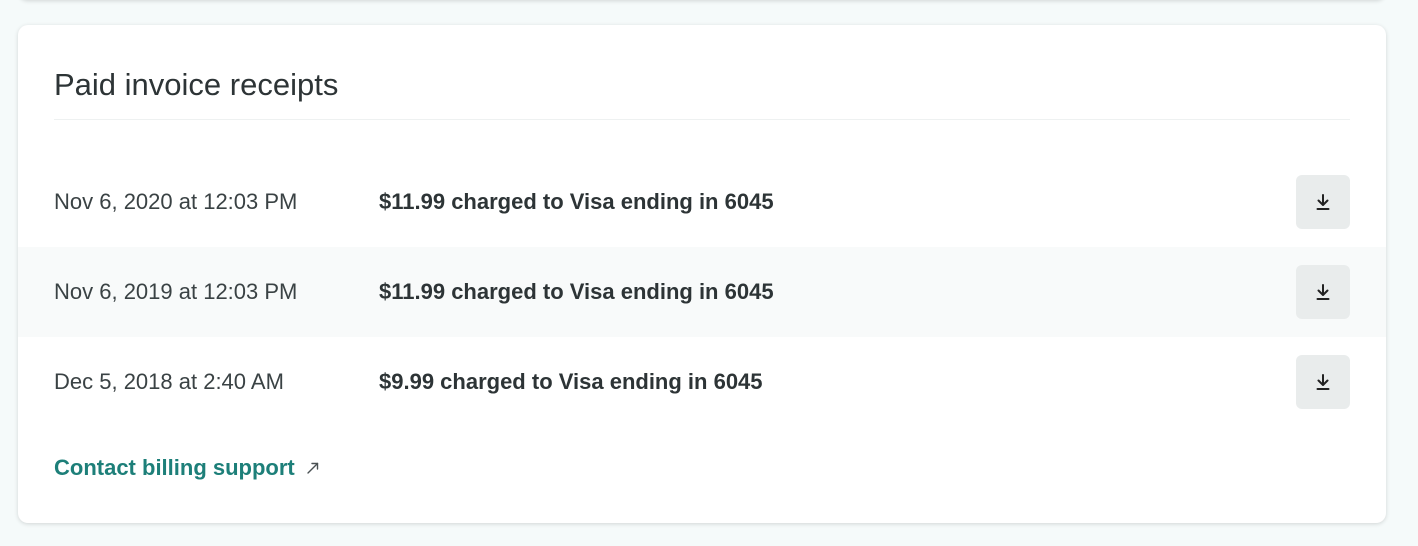 The height and width of the screenshot is (546, 1418). Describe the element at coordinates (174, 467) in the screenshot. I see `contact-billing-support-label: Contact billing support` at that location.